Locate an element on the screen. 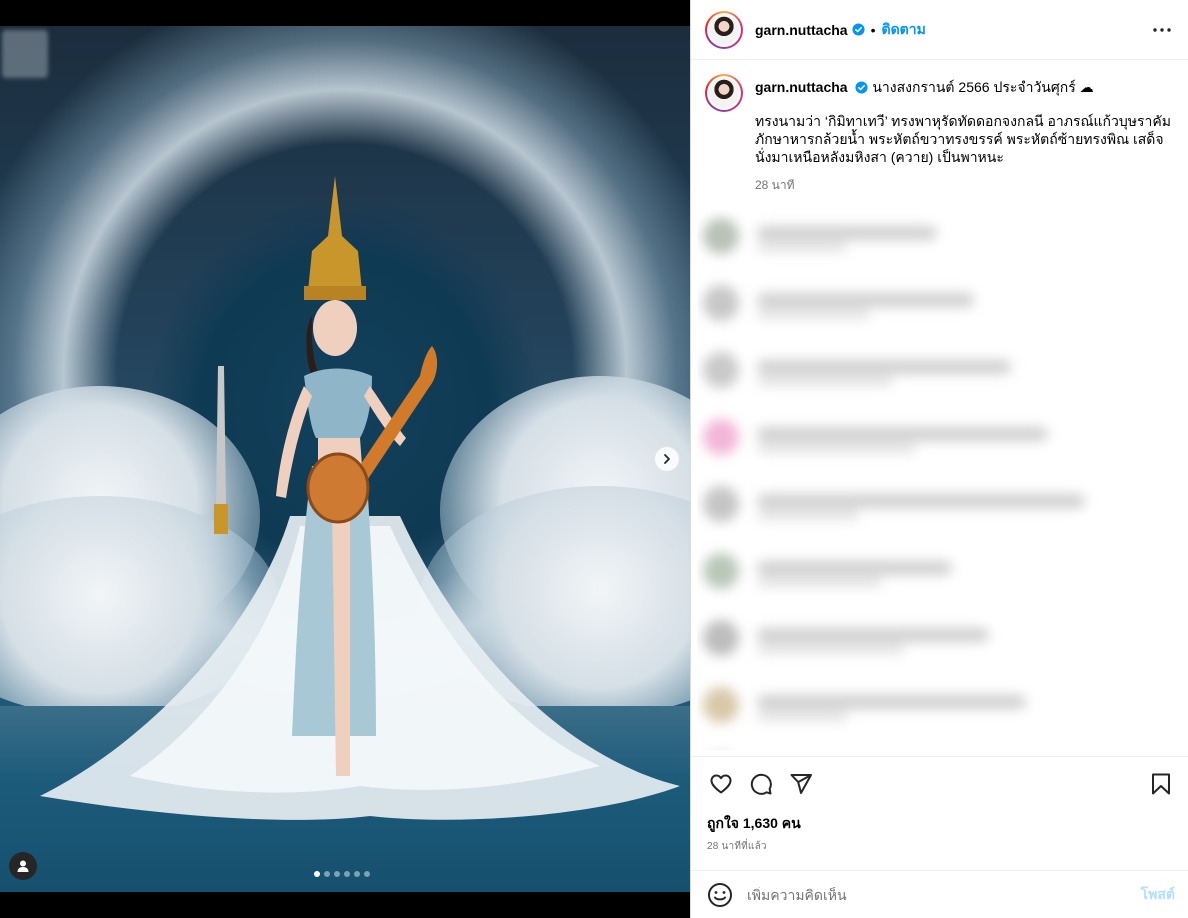 The image size is (1188, 918). more-options-button is located at coordinates (1162, 30).